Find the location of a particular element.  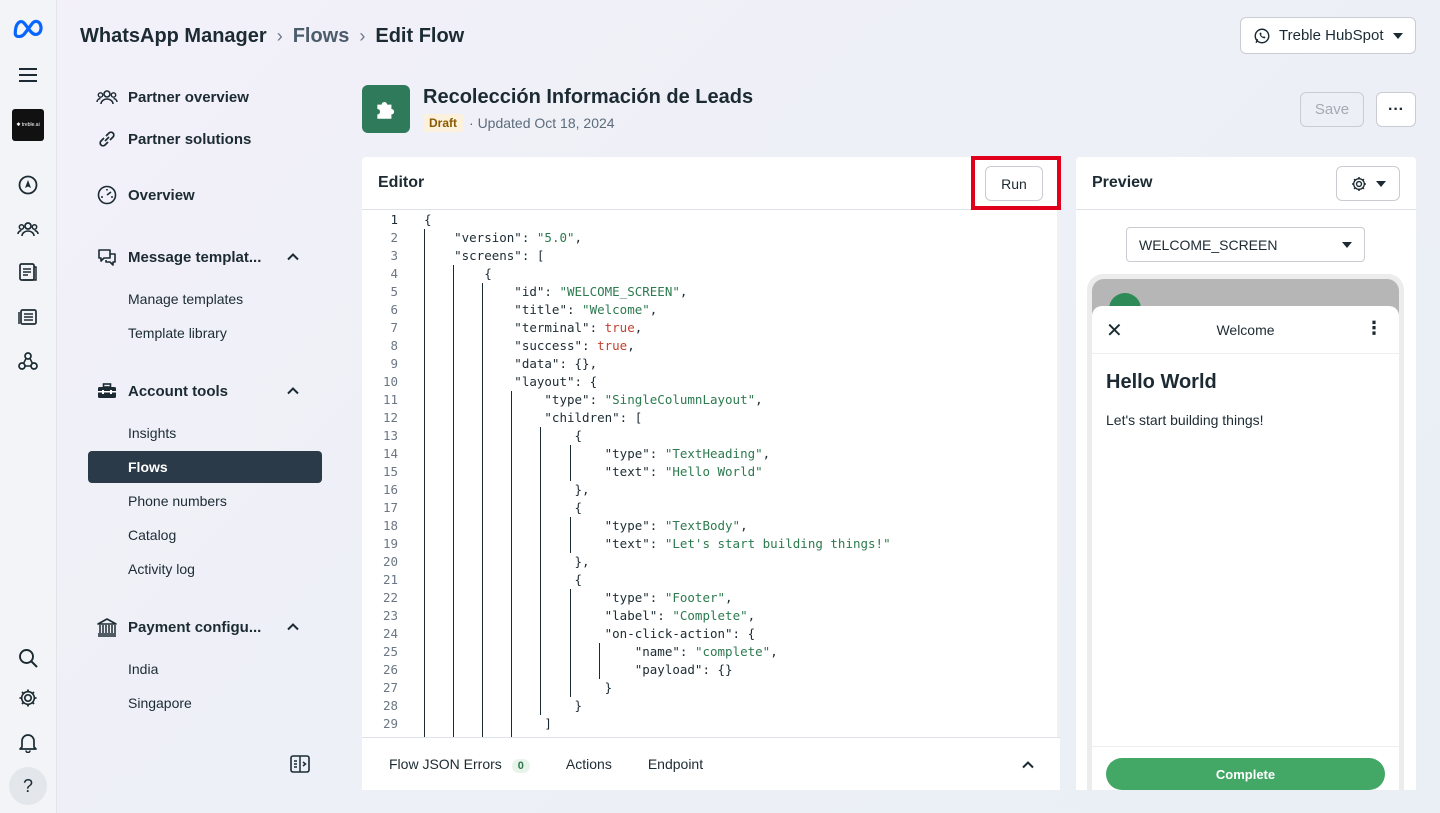

breadcrumb-flows: Flows is located at coordinates (321, 36).